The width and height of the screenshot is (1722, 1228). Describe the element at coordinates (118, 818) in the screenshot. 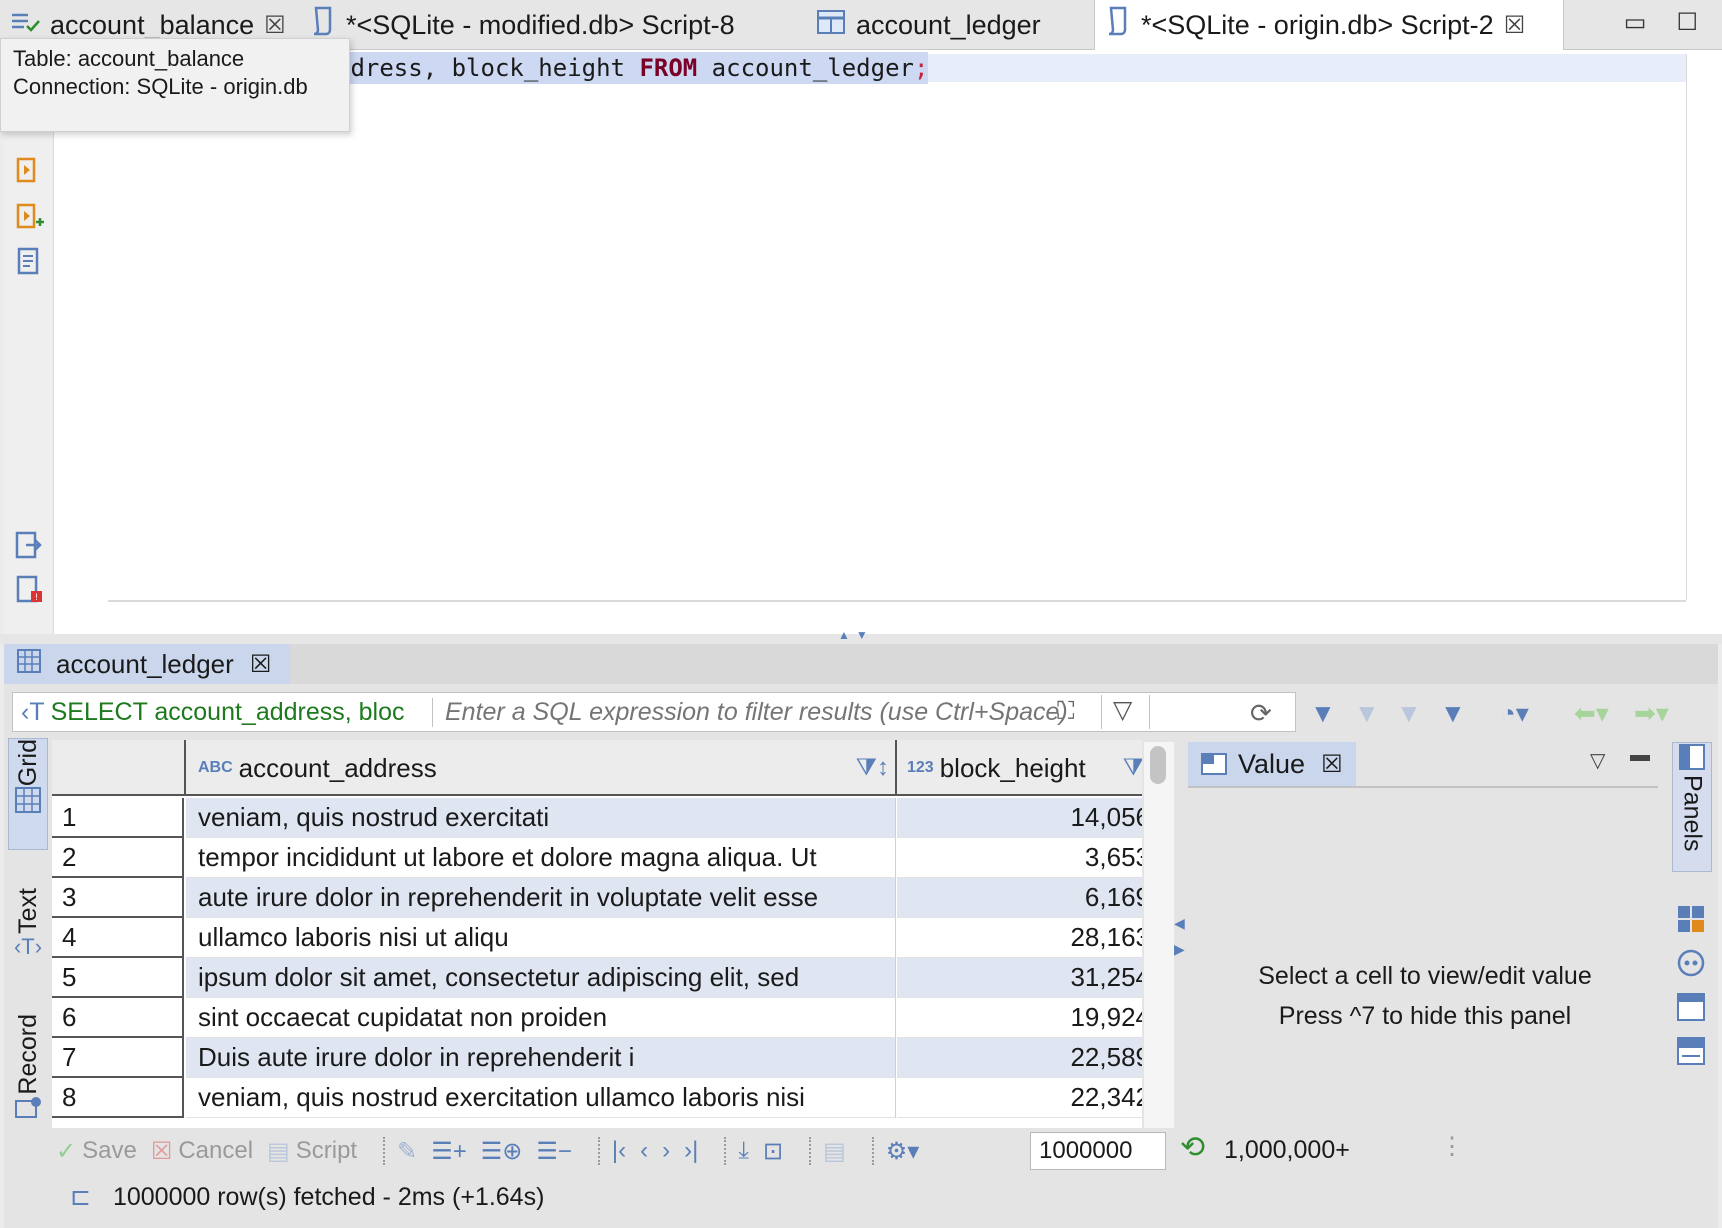

I see `row-number: 1` at that location.